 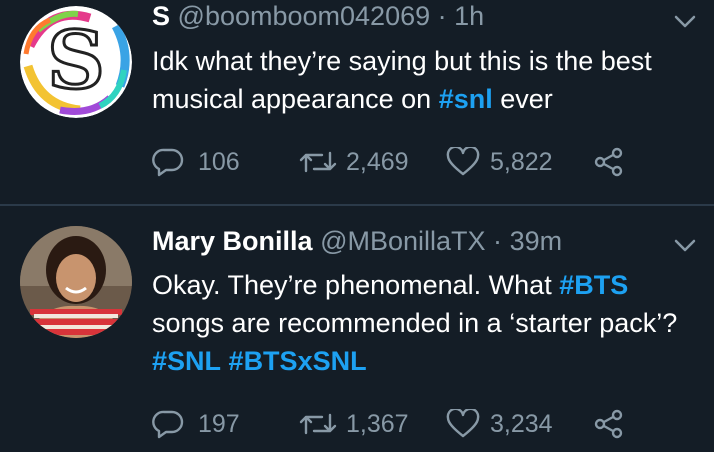 What do you see at coordinates (522, 99) in the screenshot?
I see `tweet-text-run: ever` at bounding box center [522, 99].